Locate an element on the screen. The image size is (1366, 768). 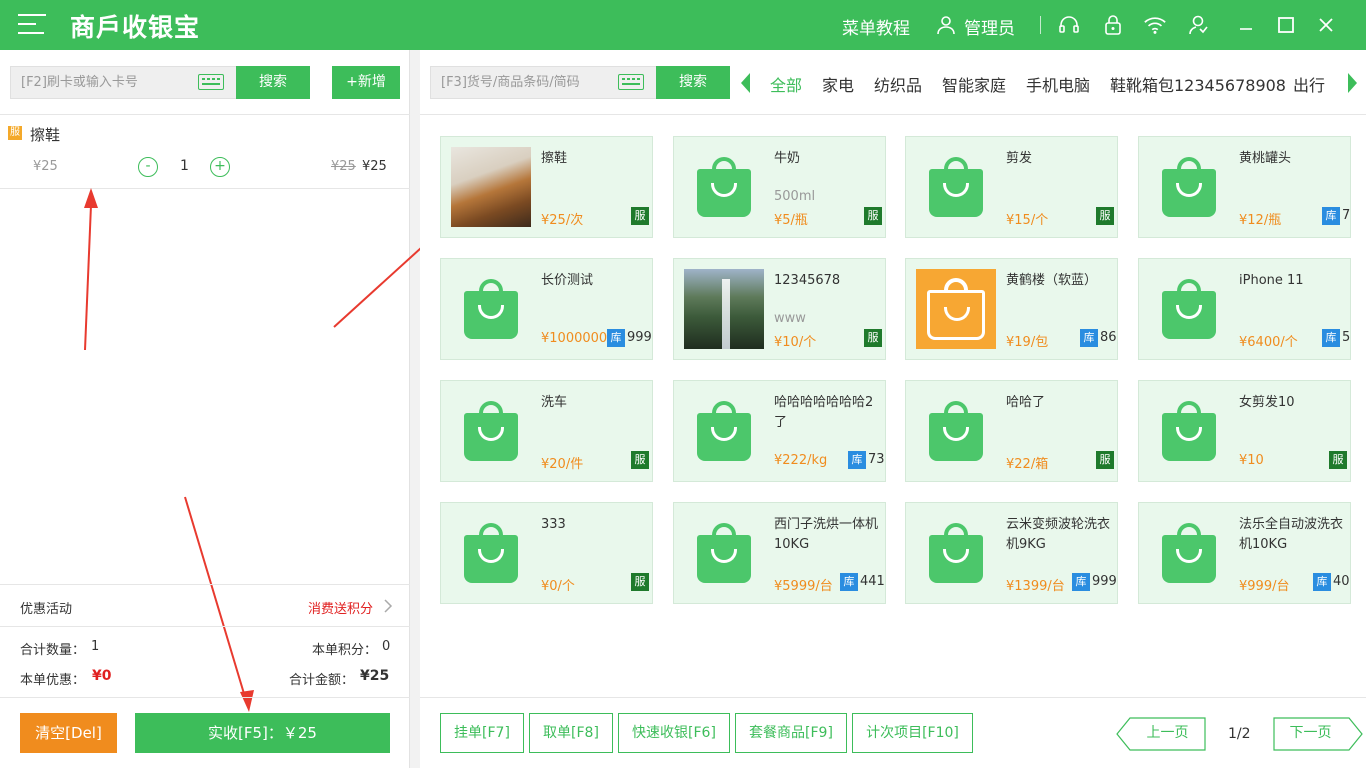
keyboard-icon is located at coordinates (631, 82).